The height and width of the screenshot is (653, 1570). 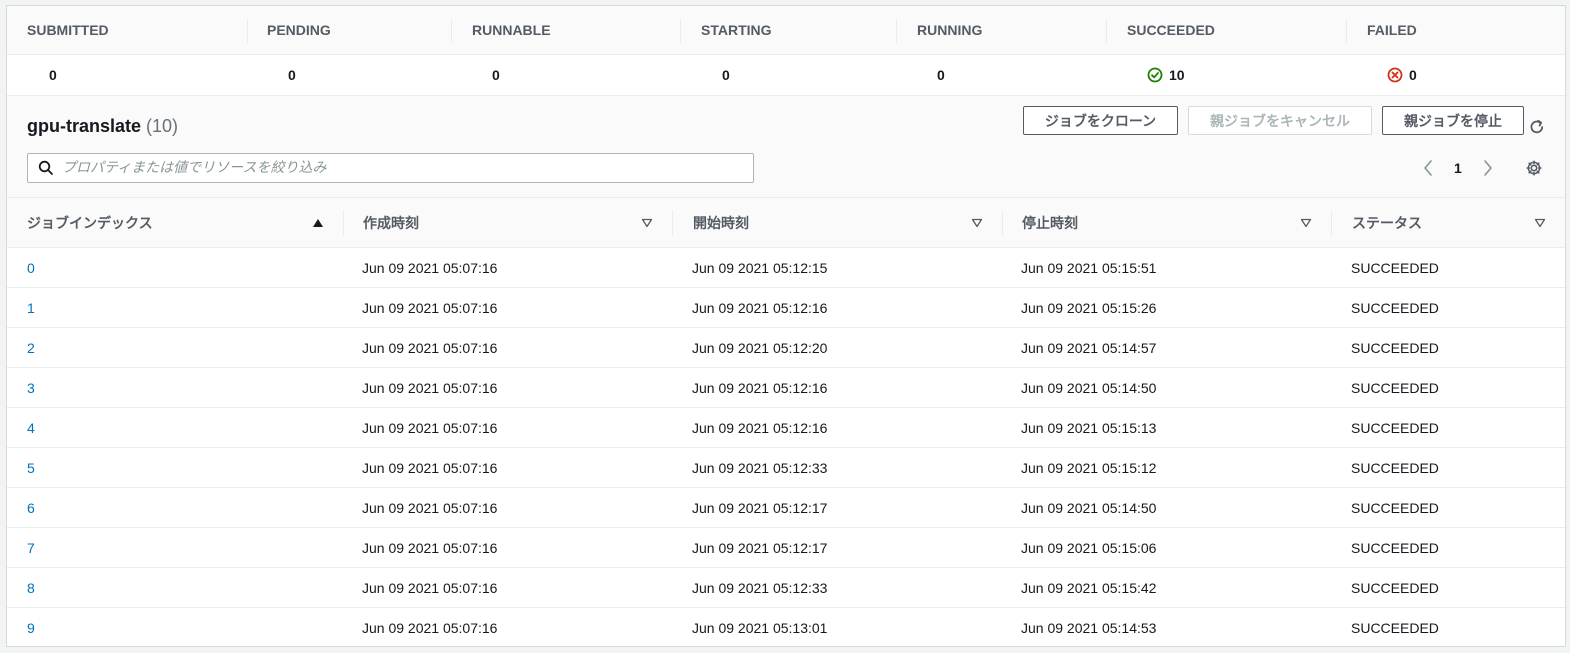 What do you see at coordinates (31, 268) in the screenshot?
I see `job-index-link: 0` at bounding box center [31, 268].